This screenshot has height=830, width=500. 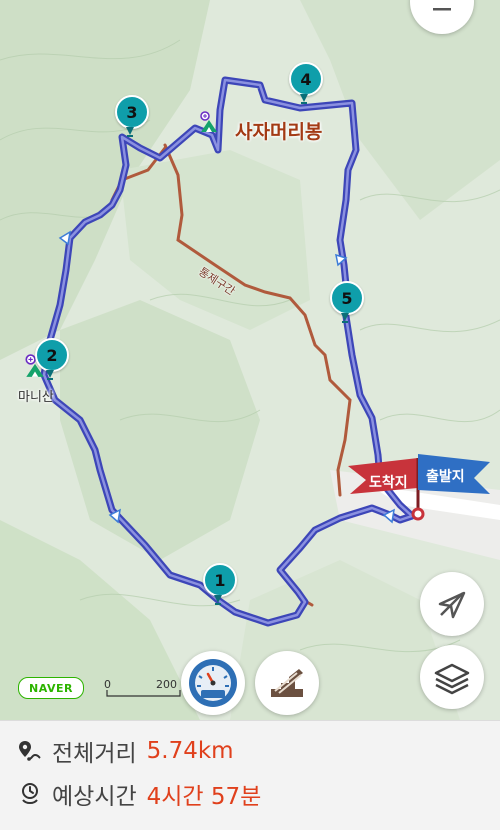 I want to click on waypoint-marker-4: 4, so click(x=306, y=79).